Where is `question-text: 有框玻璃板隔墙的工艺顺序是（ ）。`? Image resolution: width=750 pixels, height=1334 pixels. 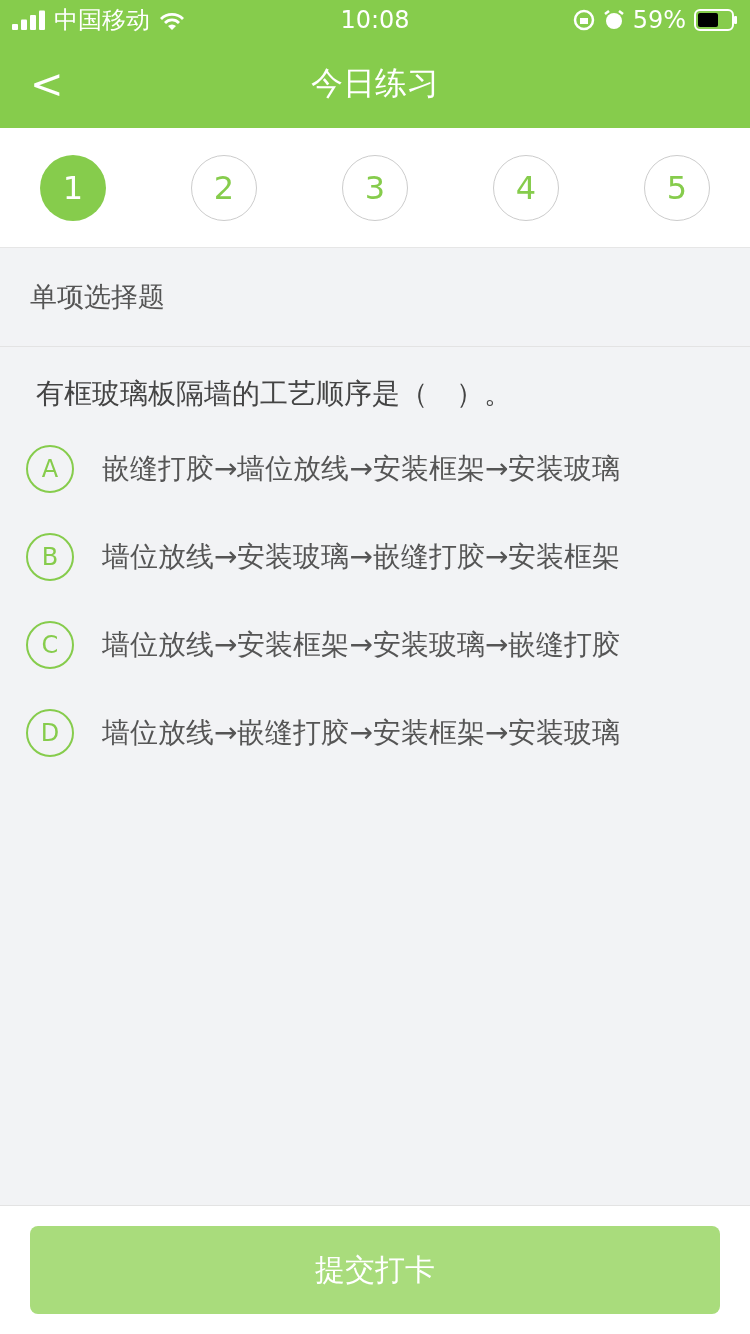
question-text: 有框玻璃板隔墙的工艺顺序是（ ）。 is located at coordinates (274, 394).